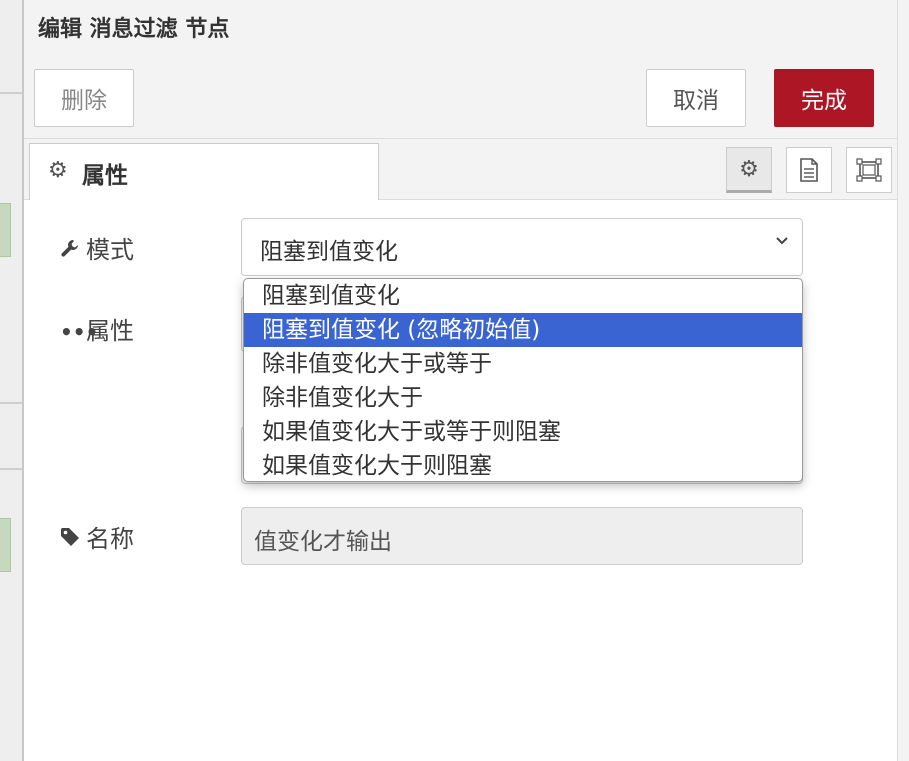 Image resolution: width=909 pixels, height=761 pixels. I want to click on mode-option: 除非值变化大于, so click(523, 398).